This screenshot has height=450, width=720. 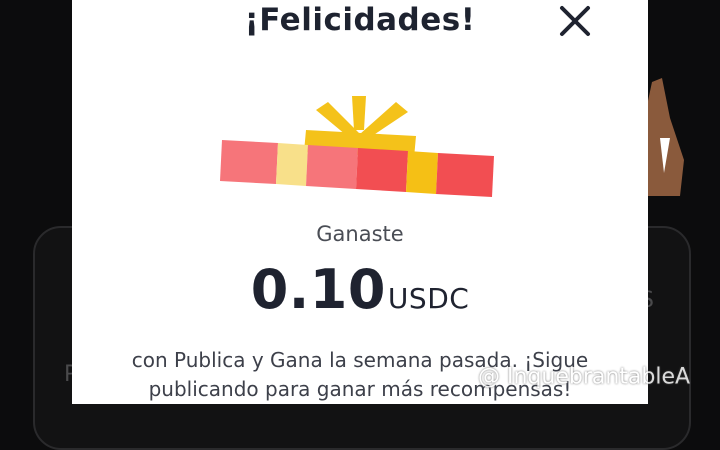 What do you see at coordinates (575, 21) in the screenshot?
I see `close-icon` at bounding box center [575, 21].